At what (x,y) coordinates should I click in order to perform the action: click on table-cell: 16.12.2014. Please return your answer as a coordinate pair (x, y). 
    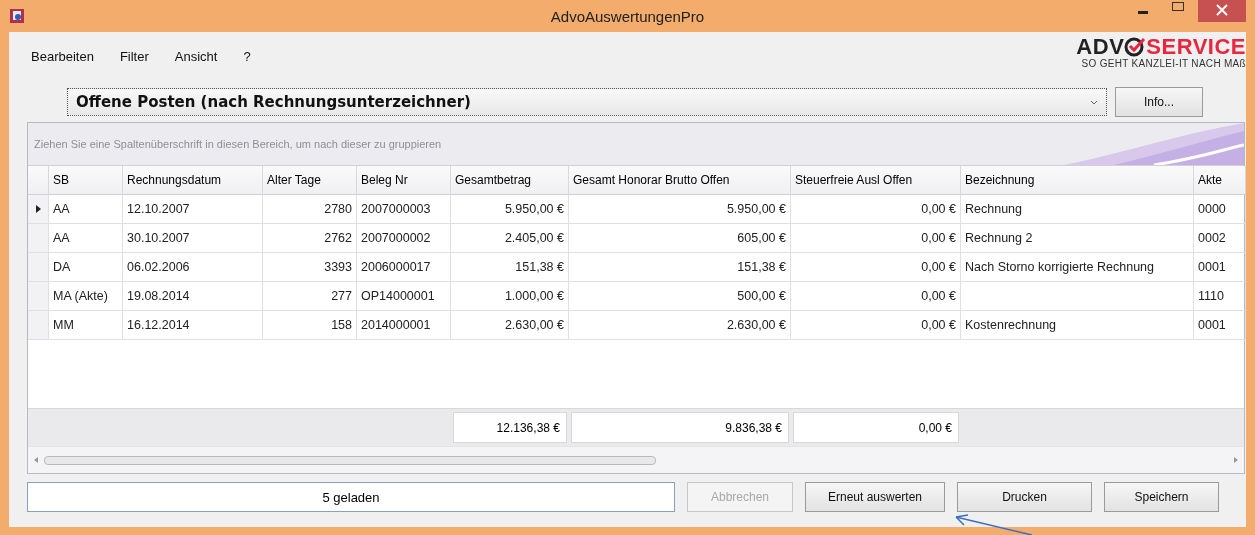
    Looking at the image, I should click on (193, 325).